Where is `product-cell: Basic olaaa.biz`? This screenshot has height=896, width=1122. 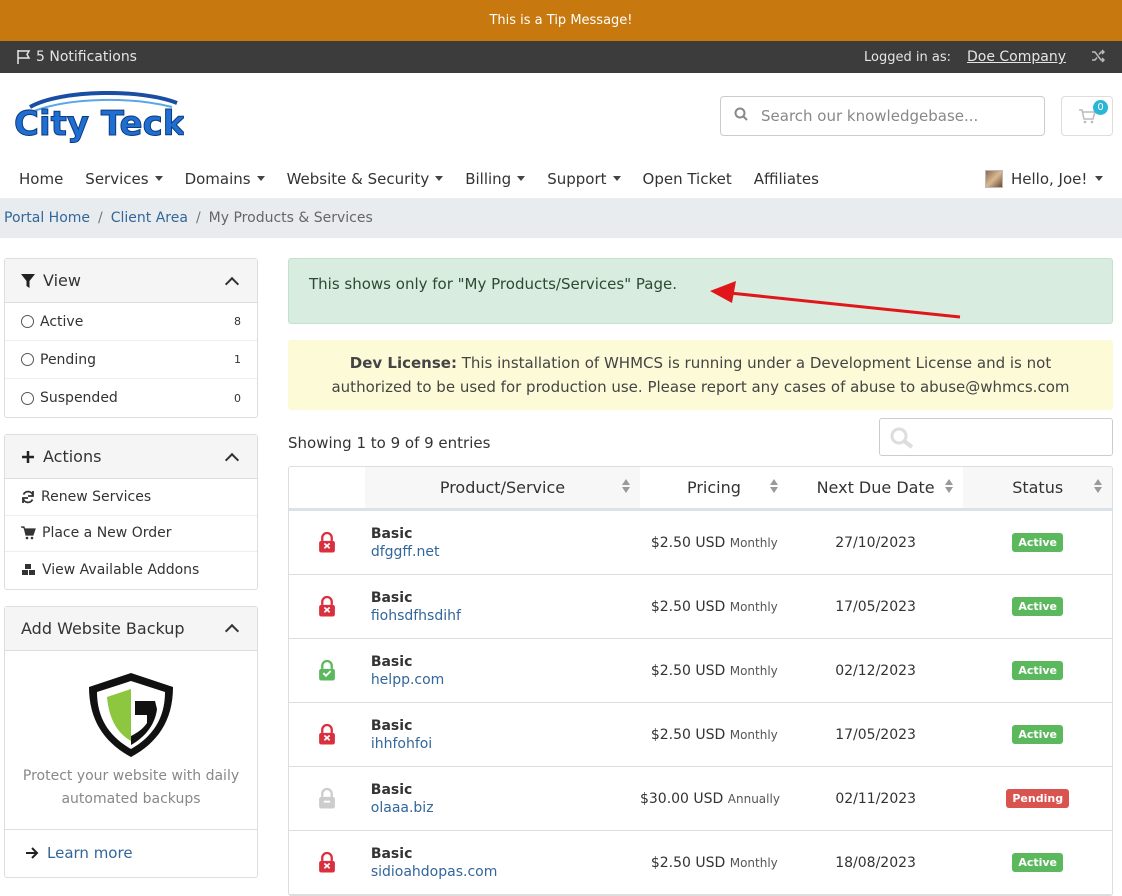 product-cell: Basic olaaa.biz is located at coordinates (502, 799).